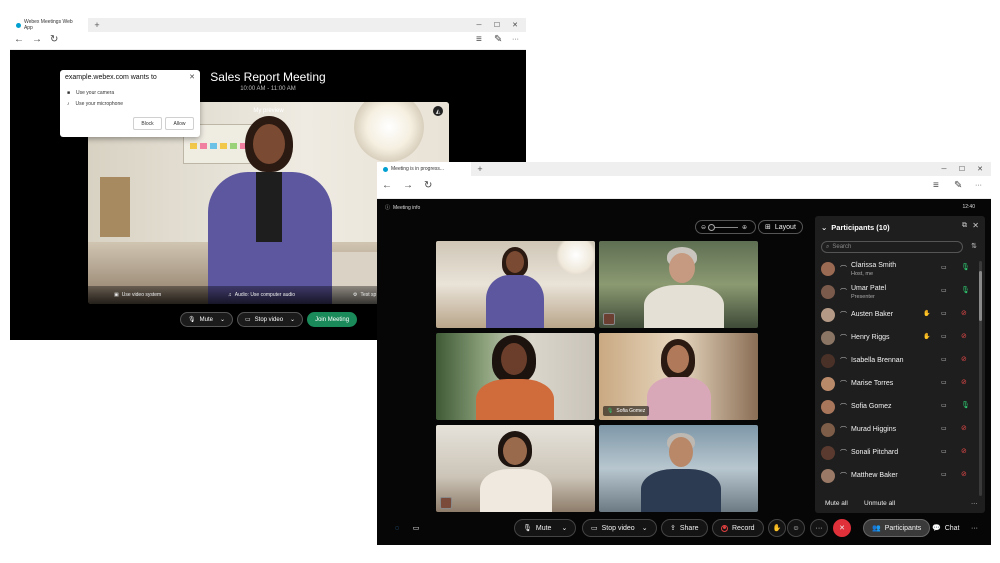 The height and width of the screenshot is (563, 1000). What do you see at coordinates (974, 503) in the screenshot?
I see `more-options-icon: ···` at bounding box center [974, 503].